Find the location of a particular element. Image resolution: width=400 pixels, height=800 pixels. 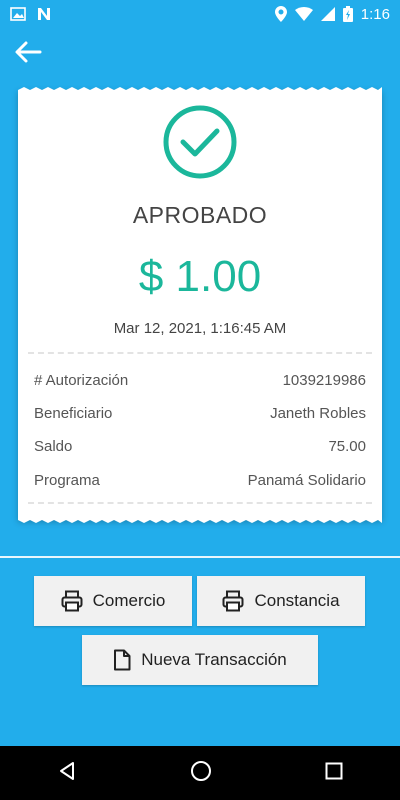

constancia-button: Constancia is located at coordinates (281, 601).